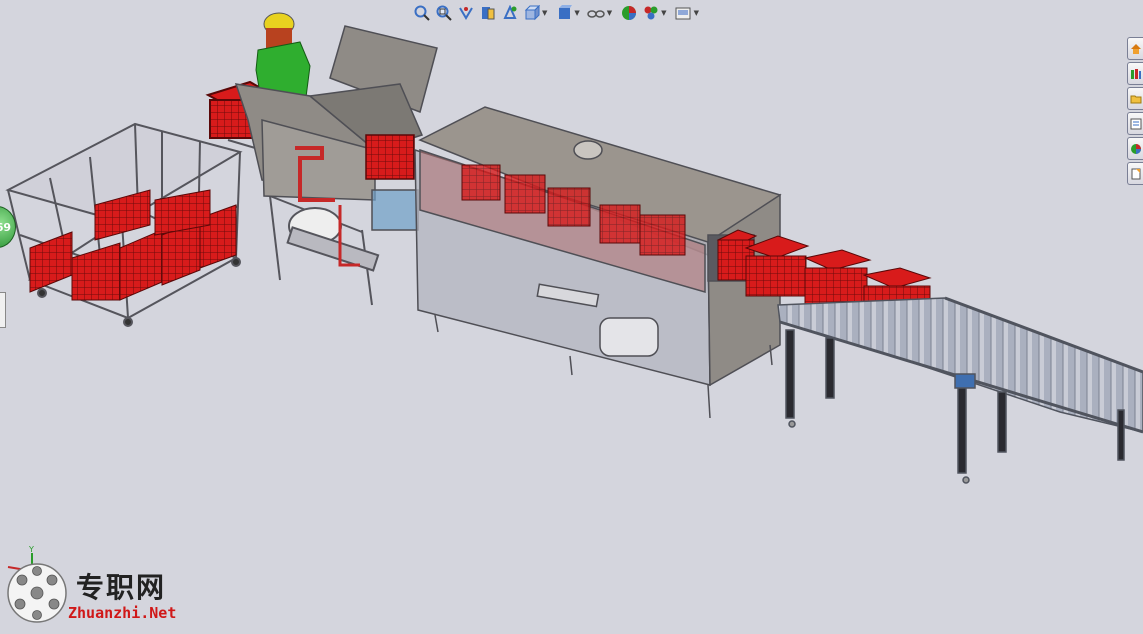  I want to click on apply-scene-icon, so click(650, 13).